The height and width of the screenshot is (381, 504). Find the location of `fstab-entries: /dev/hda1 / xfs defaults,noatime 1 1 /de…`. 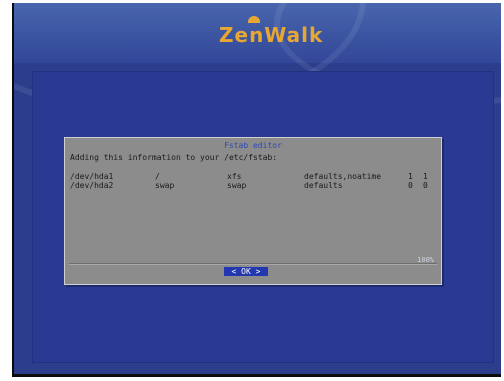

fstab-entries: /dev/hda1 / xfs defaults,noatime 1 1 /de… is located at coordinates (253, 181).